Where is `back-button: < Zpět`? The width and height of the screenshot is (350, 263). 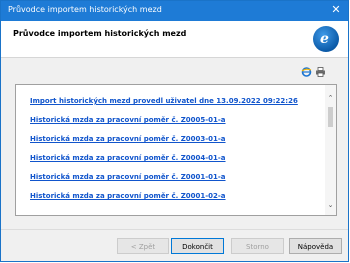
back-button: < Zpět is located at coordinates (143, 246).